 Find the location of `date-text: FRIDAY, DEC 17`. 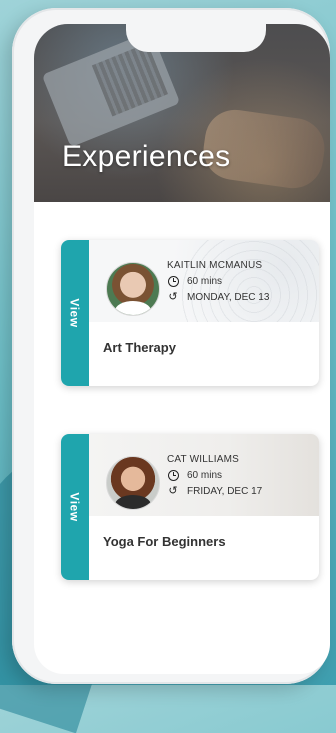

date-text: FRIDAY, DEC 17 is located at coordinates (225, 491).